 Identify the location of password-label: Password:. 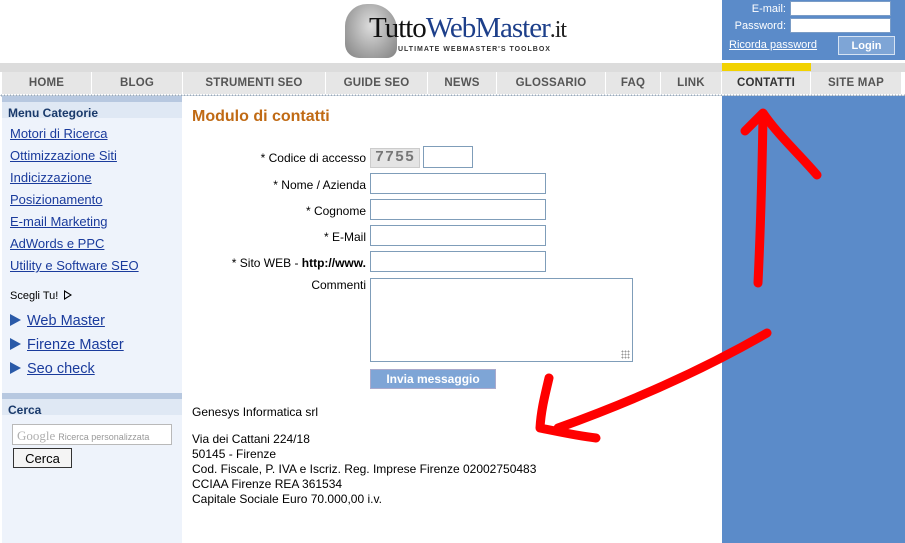
(760, 26).